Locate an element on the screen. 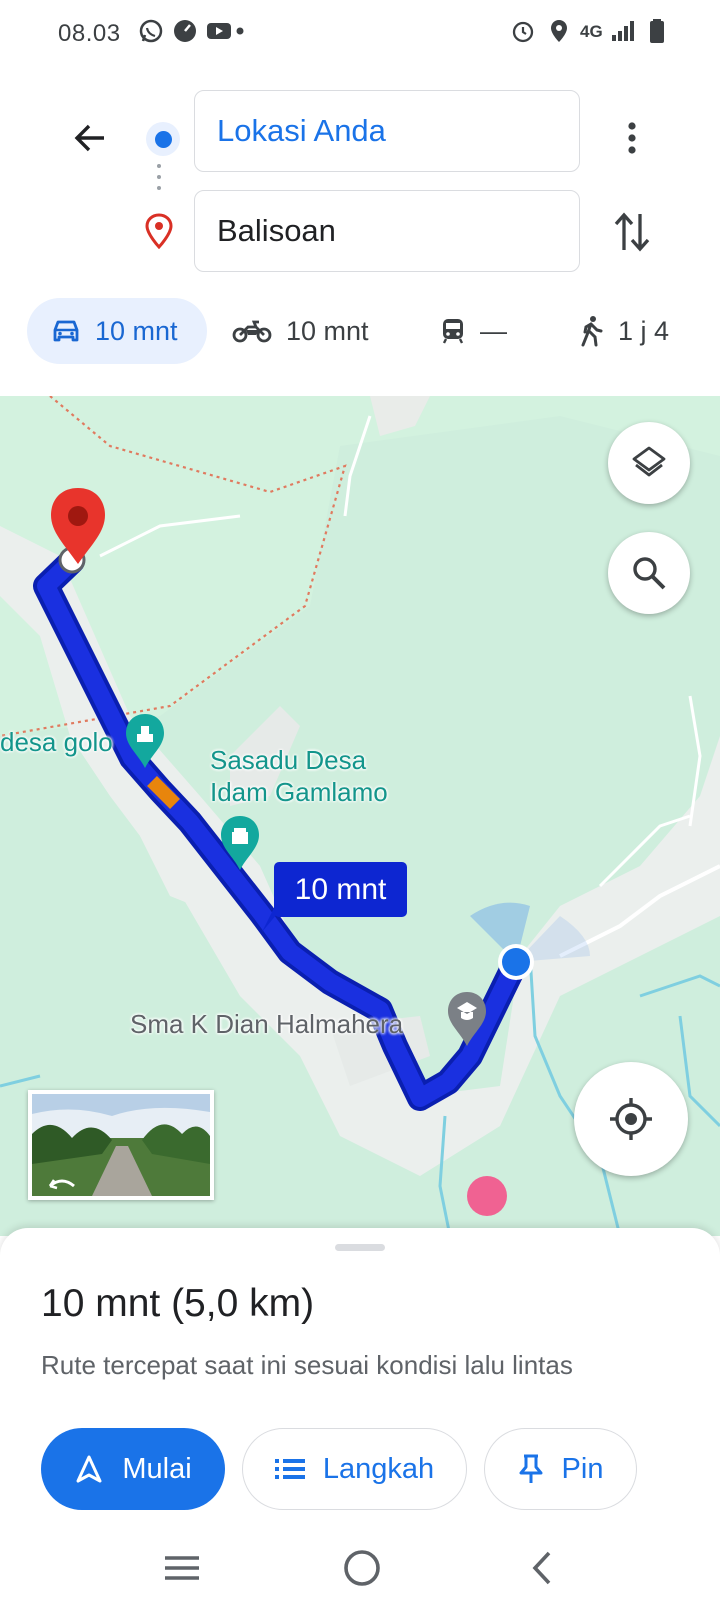  origin-input: Lokasi Anda is located at coordinates (387, 131).